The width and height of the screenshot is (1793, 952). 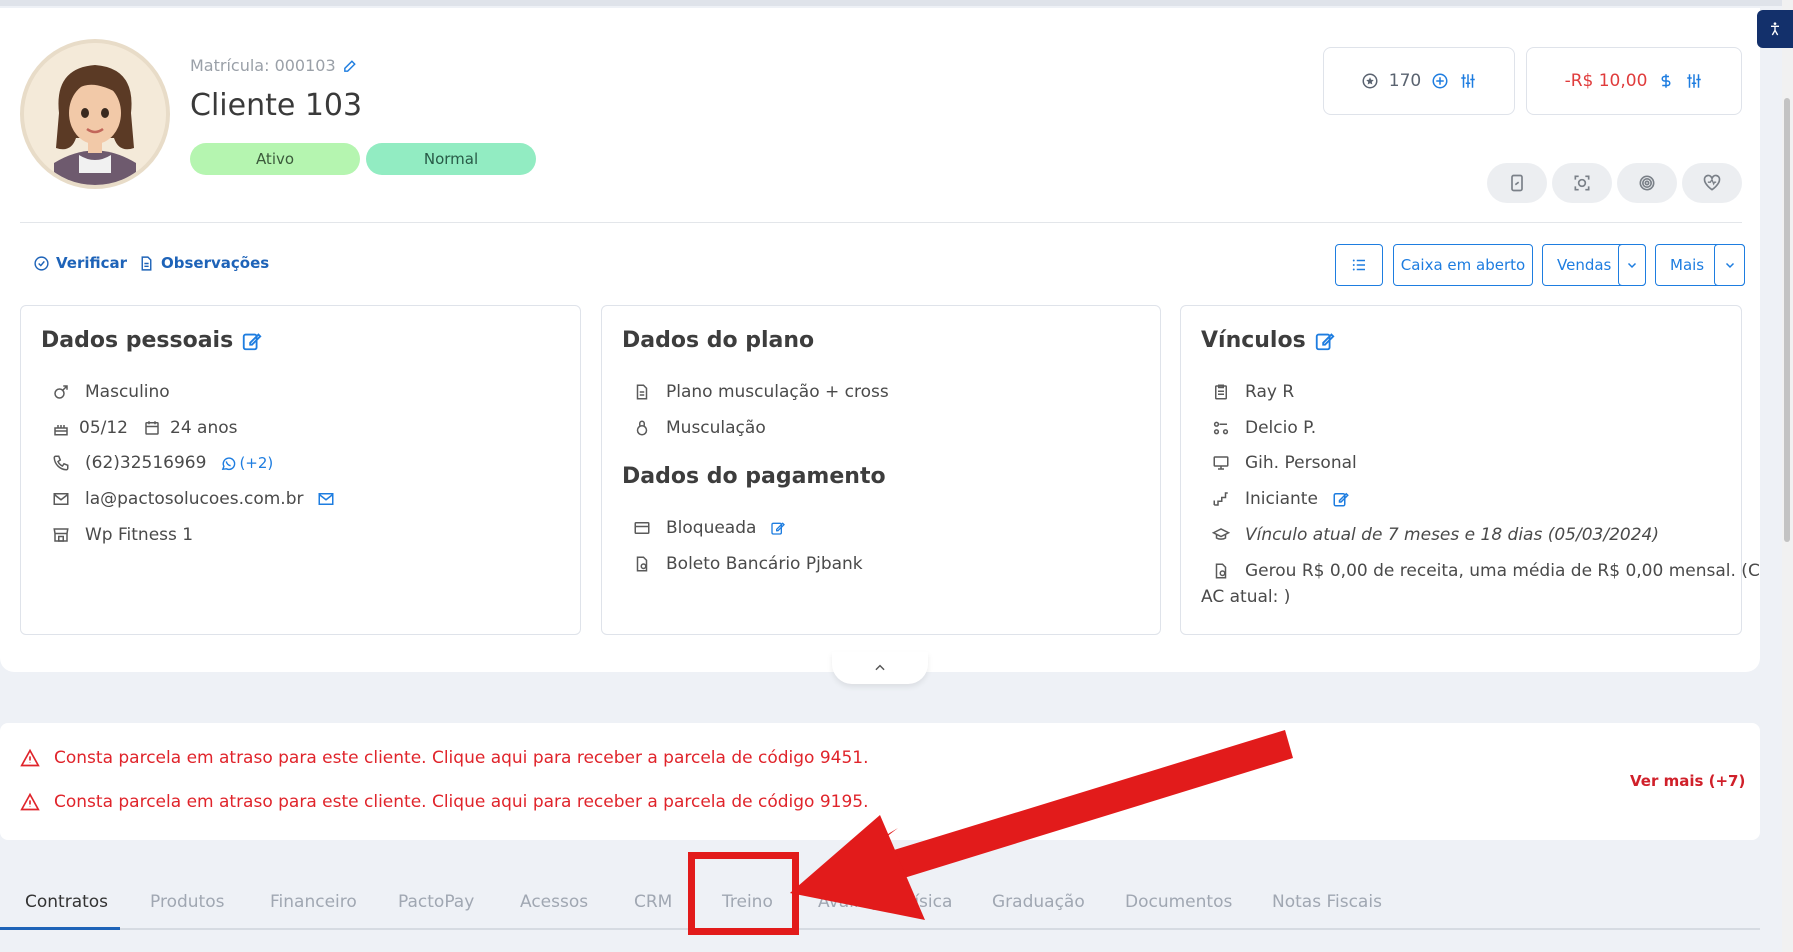 I want to click on warning-icon, so click(x=30, y=801).